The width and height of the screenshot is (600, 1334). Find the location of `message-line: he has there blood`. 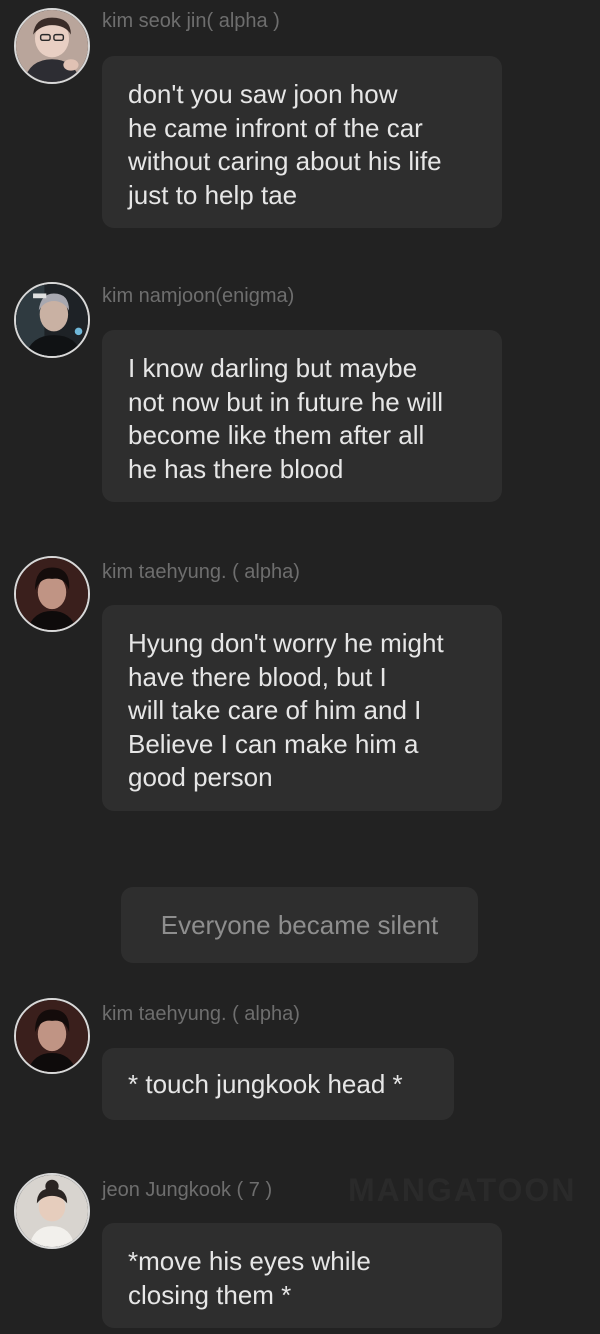

message-line: he has there blood is located at coordinates (236, 468).